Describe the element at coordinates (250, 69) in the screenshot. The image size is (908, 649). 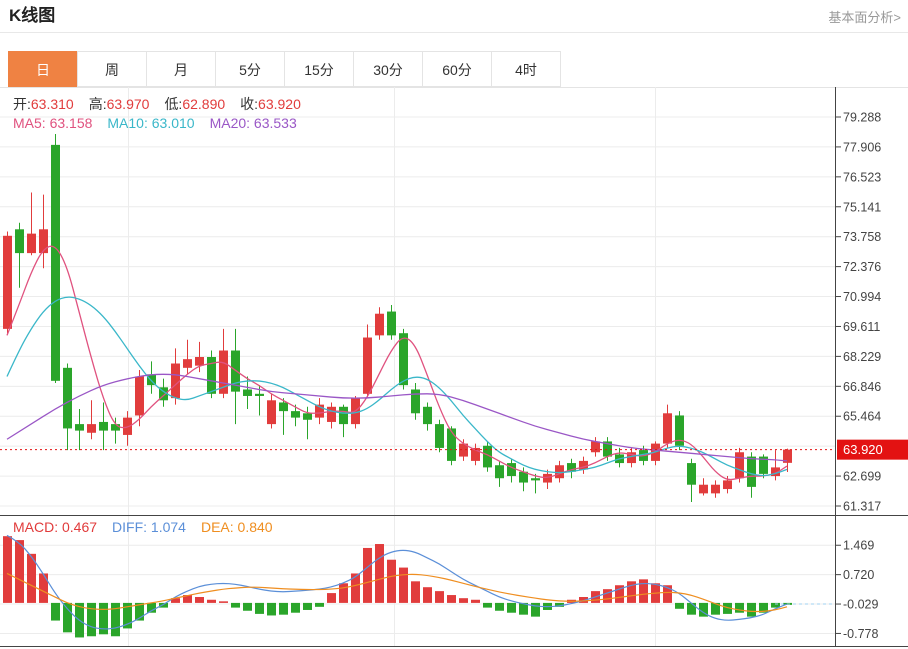
I see `tab-5分: 5分` at that location.